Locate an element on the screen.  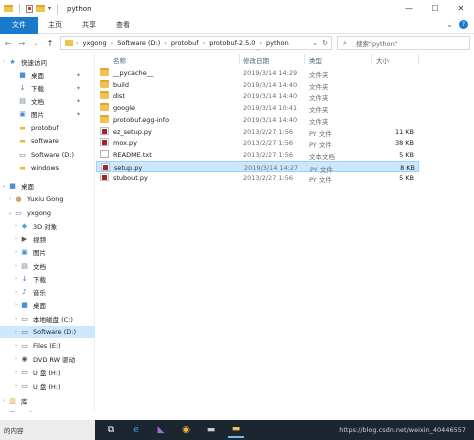
customize-toolbar-icon: ▾ is located at coordinates (49, 8).